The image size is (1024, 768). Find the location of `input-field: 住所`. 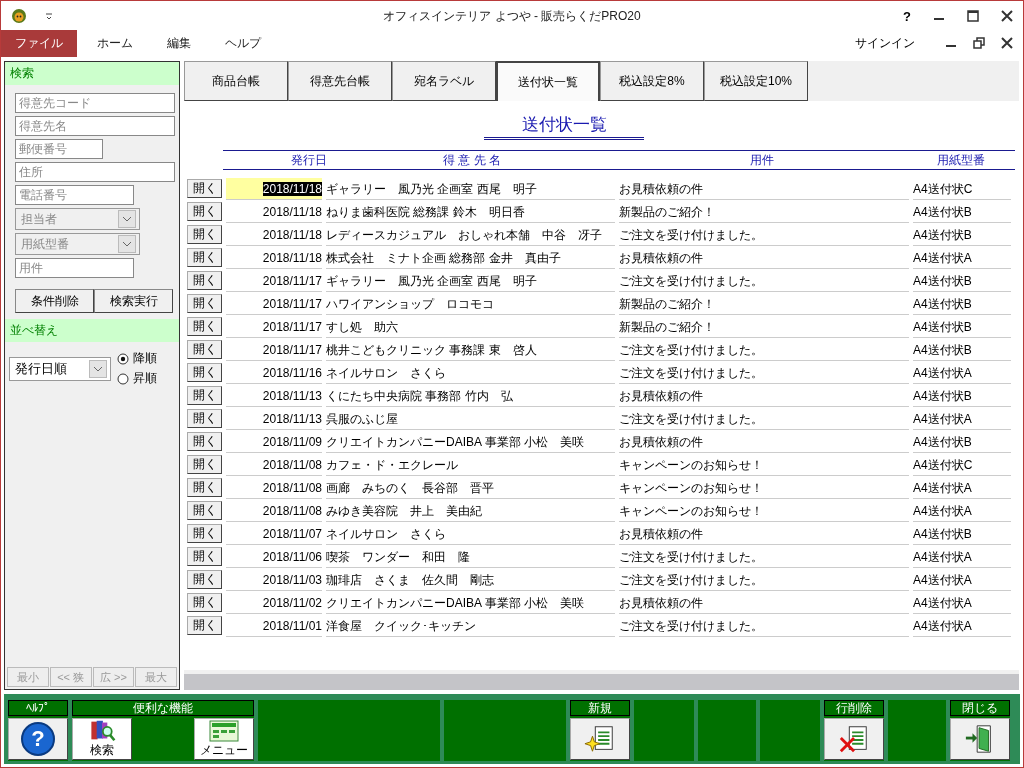

input-field: 住所 is located at coordinates (95, 172).